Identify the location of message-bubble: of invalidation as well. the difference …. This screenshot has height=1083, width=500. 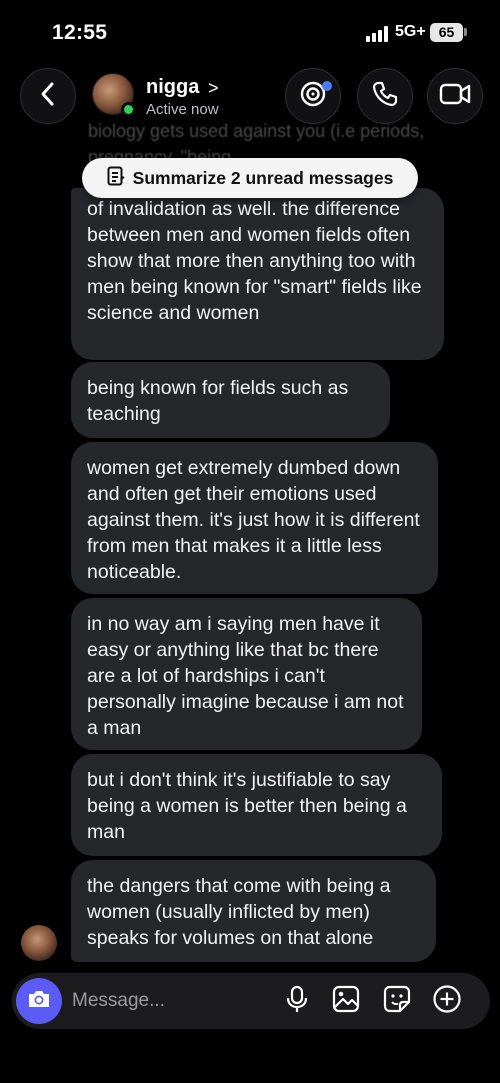
(257, 274).